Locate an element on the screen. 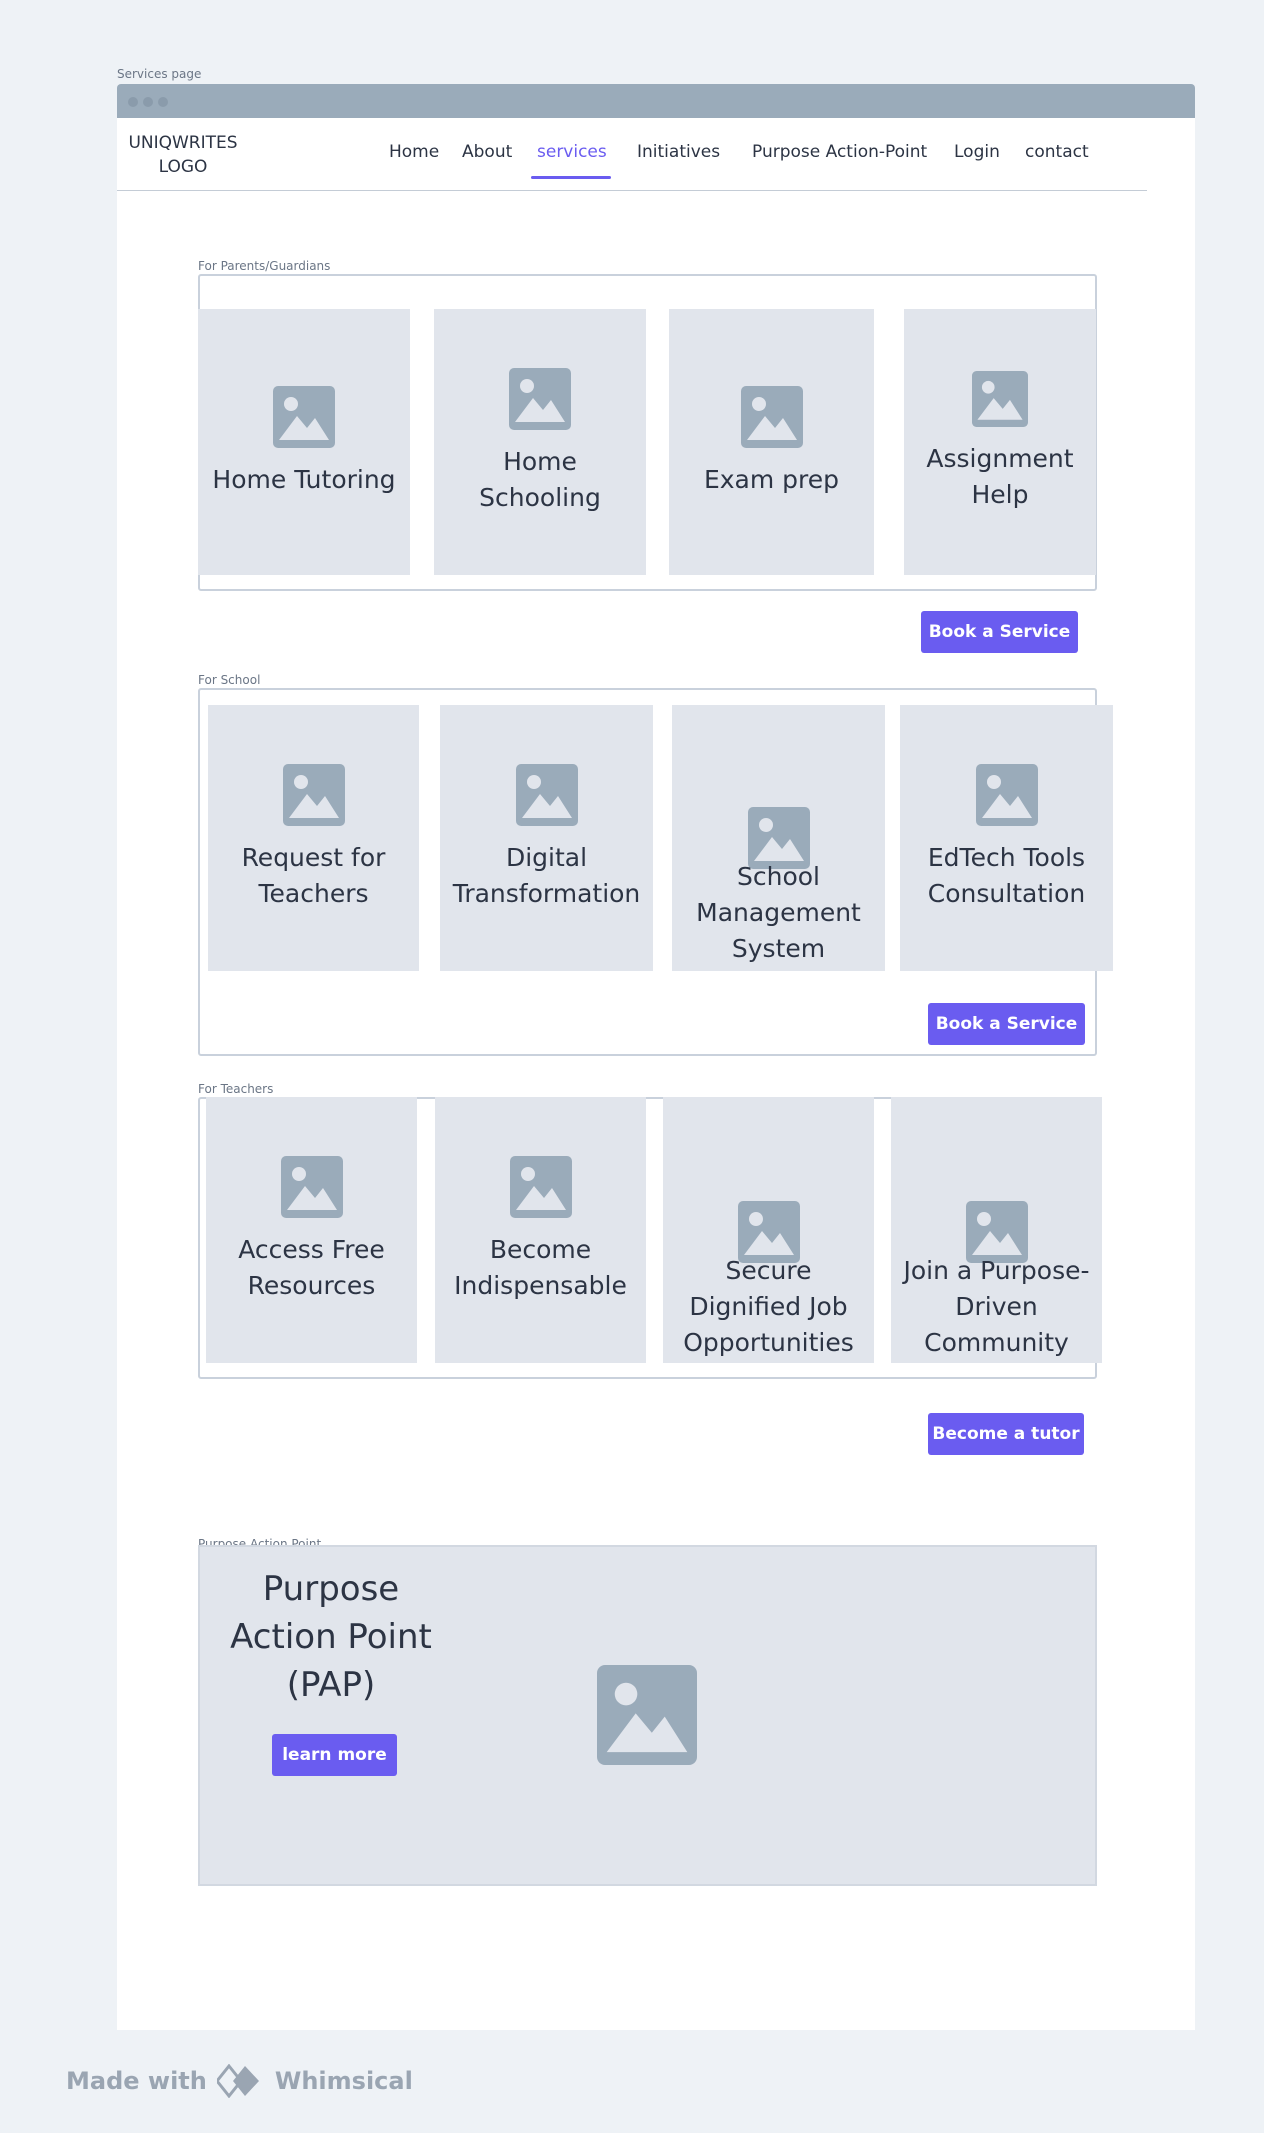  book-service-button-school: Book a Service is located at coordinates (1006, 1024).